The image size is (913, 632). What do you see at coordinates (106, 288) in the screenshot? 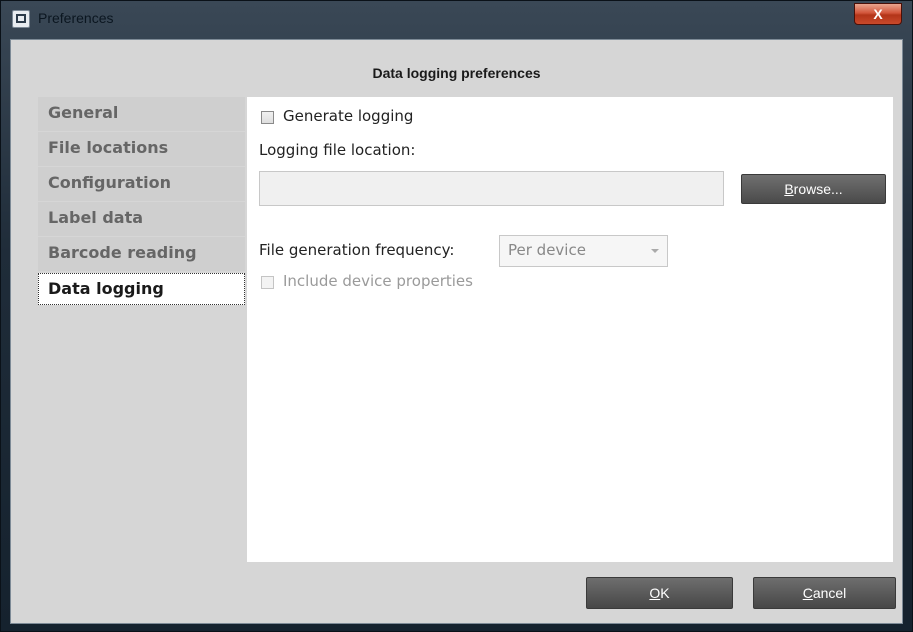
I see `sidebar-item-label: Data logging` at bounding box center [106, 288].